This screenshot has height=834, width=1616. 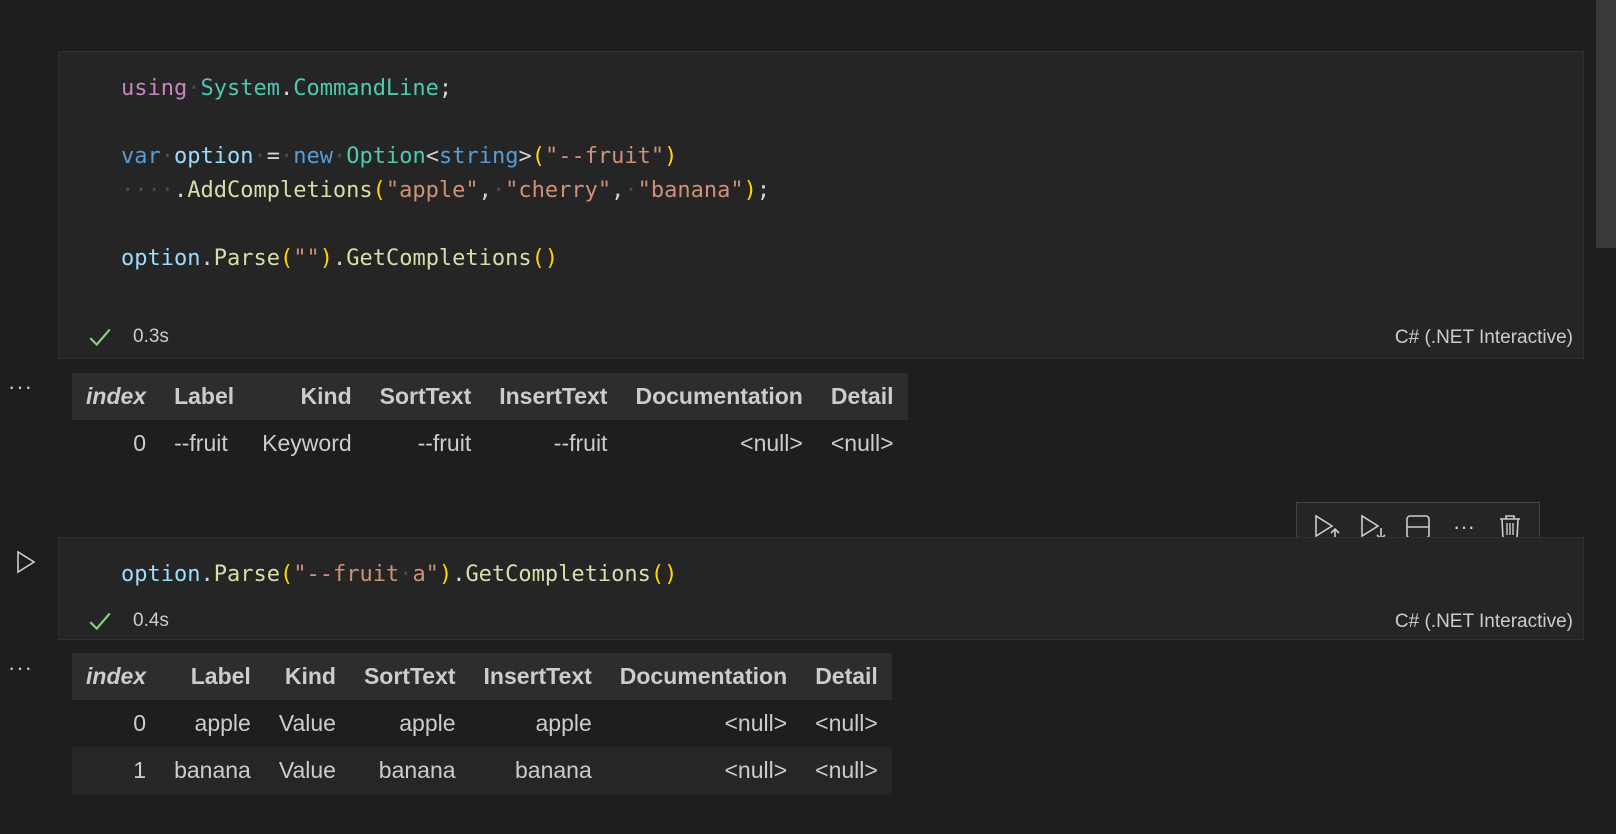 I want to click on output-menu-icon-2: ···, so click(x=20, y=668).